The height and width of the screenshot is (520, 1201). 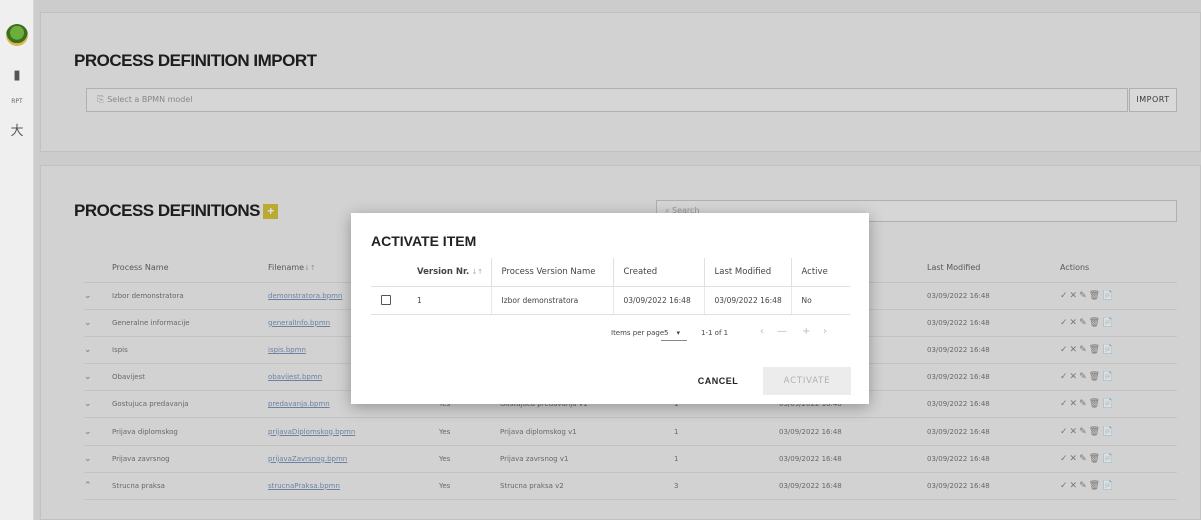 I want to click on column-header-select, so click(x=389, y=272).